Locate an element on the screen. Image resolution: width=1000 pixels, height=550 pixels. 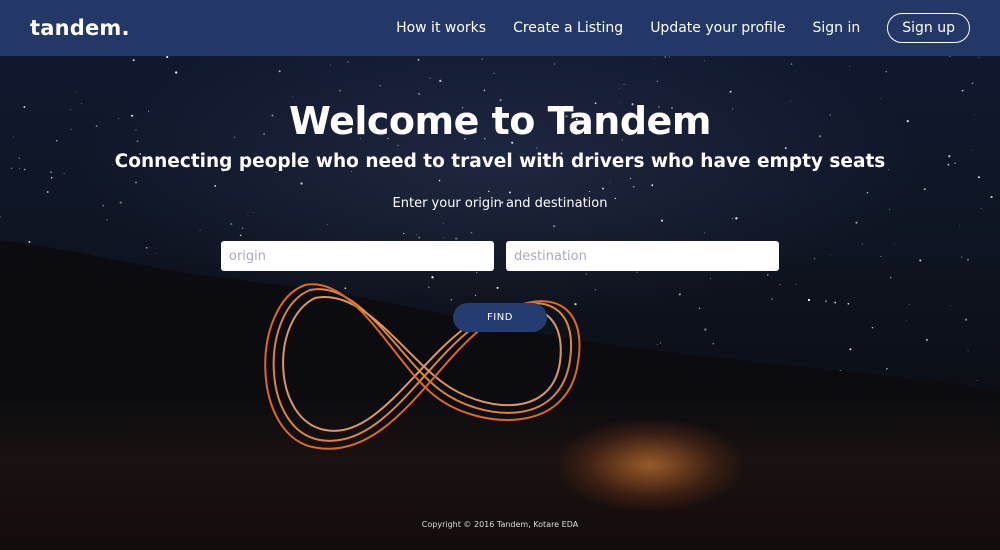
footer-copyright: Copyright © 2016 Tandem, Kotare EDA is located at coordinates (500, 524).